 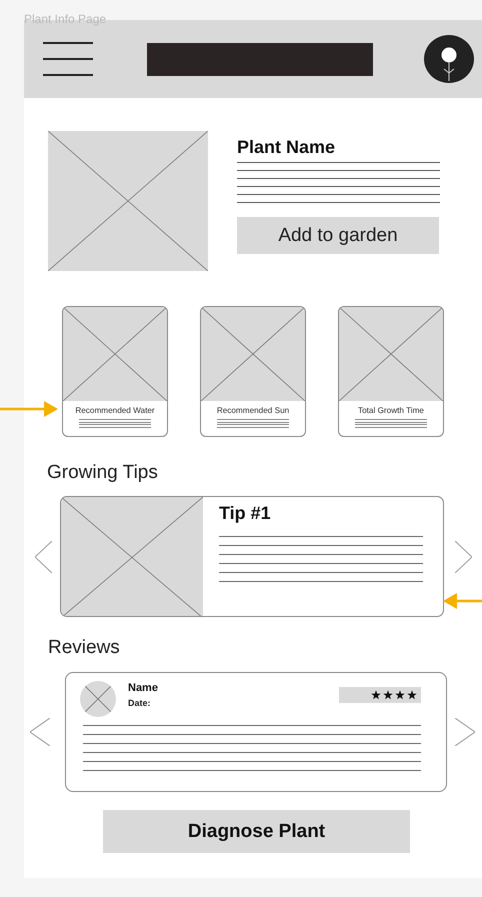 I want to click on diagnose-plant-button: Diagnose Plant, so click(x=256, y=831).